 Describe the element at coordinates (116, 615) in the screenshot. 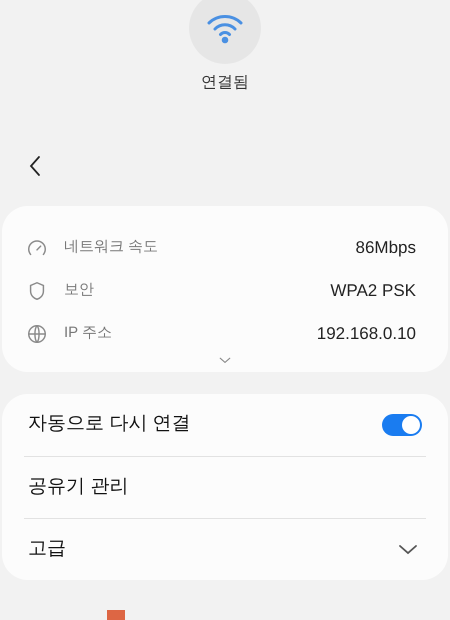

I see `square-icon` at that location.